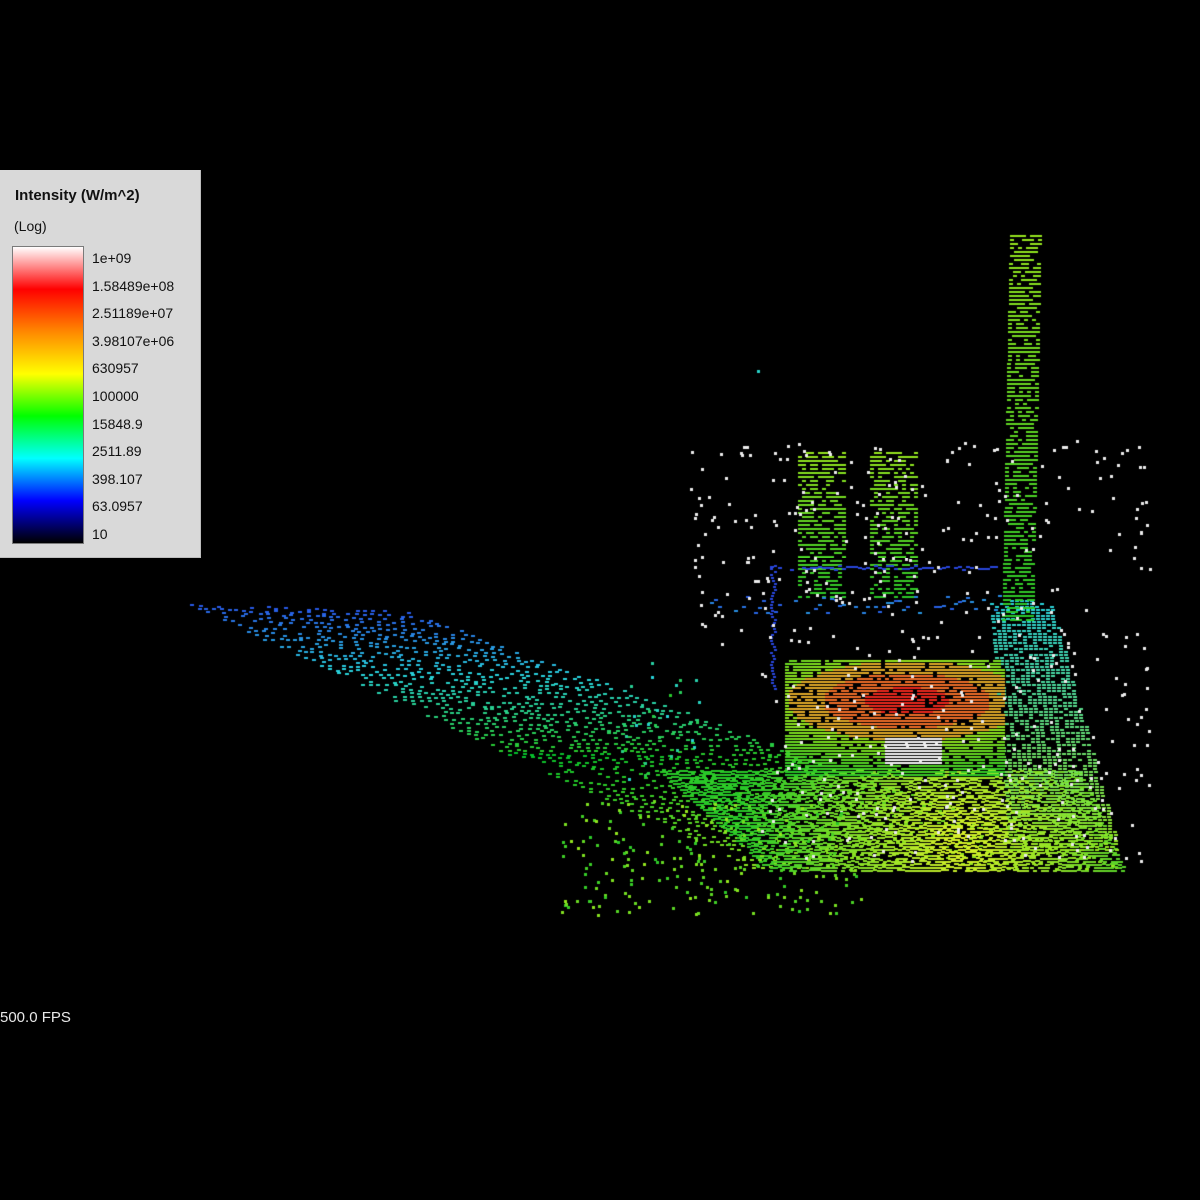 This screenshot has width=1200, height=1200. Describe the element at coordinates (133, 341) in the screenshot. I see `legend-tick-label: 3.98107e+06` at that location.